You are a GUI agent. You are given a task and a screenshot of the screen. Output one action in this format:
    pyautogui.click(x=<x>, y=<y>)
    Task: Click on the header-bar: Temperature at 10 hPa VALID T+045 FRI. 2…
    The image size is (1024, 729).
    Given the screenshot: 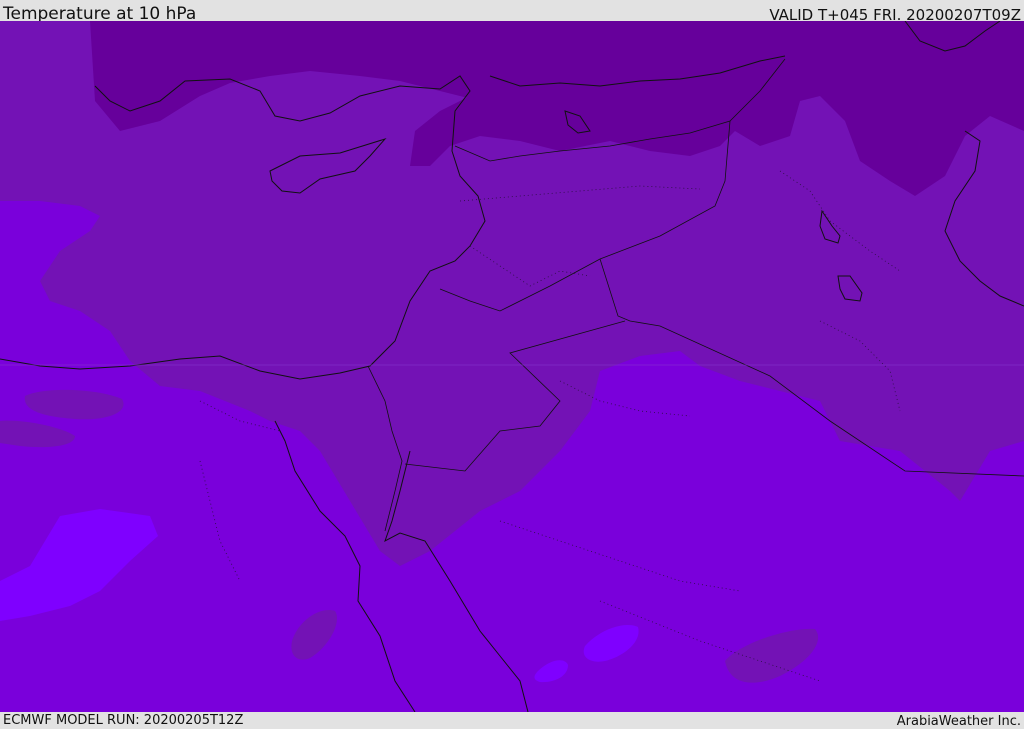 What is the action you would take?
    pyautogui.click(x=512, y=12)
    